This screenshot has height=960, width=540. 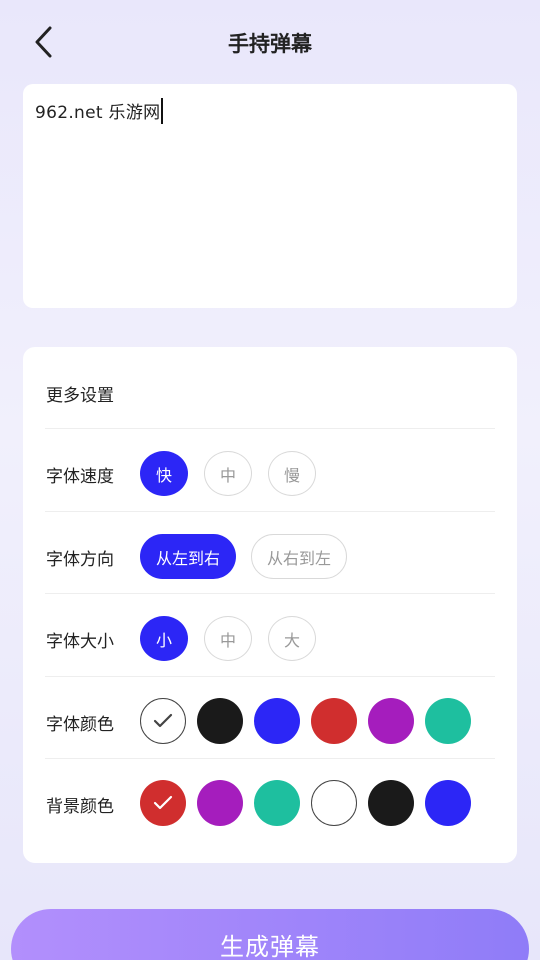 I want to click on page-title: 手持弹幕, so click(x=270, y=44).